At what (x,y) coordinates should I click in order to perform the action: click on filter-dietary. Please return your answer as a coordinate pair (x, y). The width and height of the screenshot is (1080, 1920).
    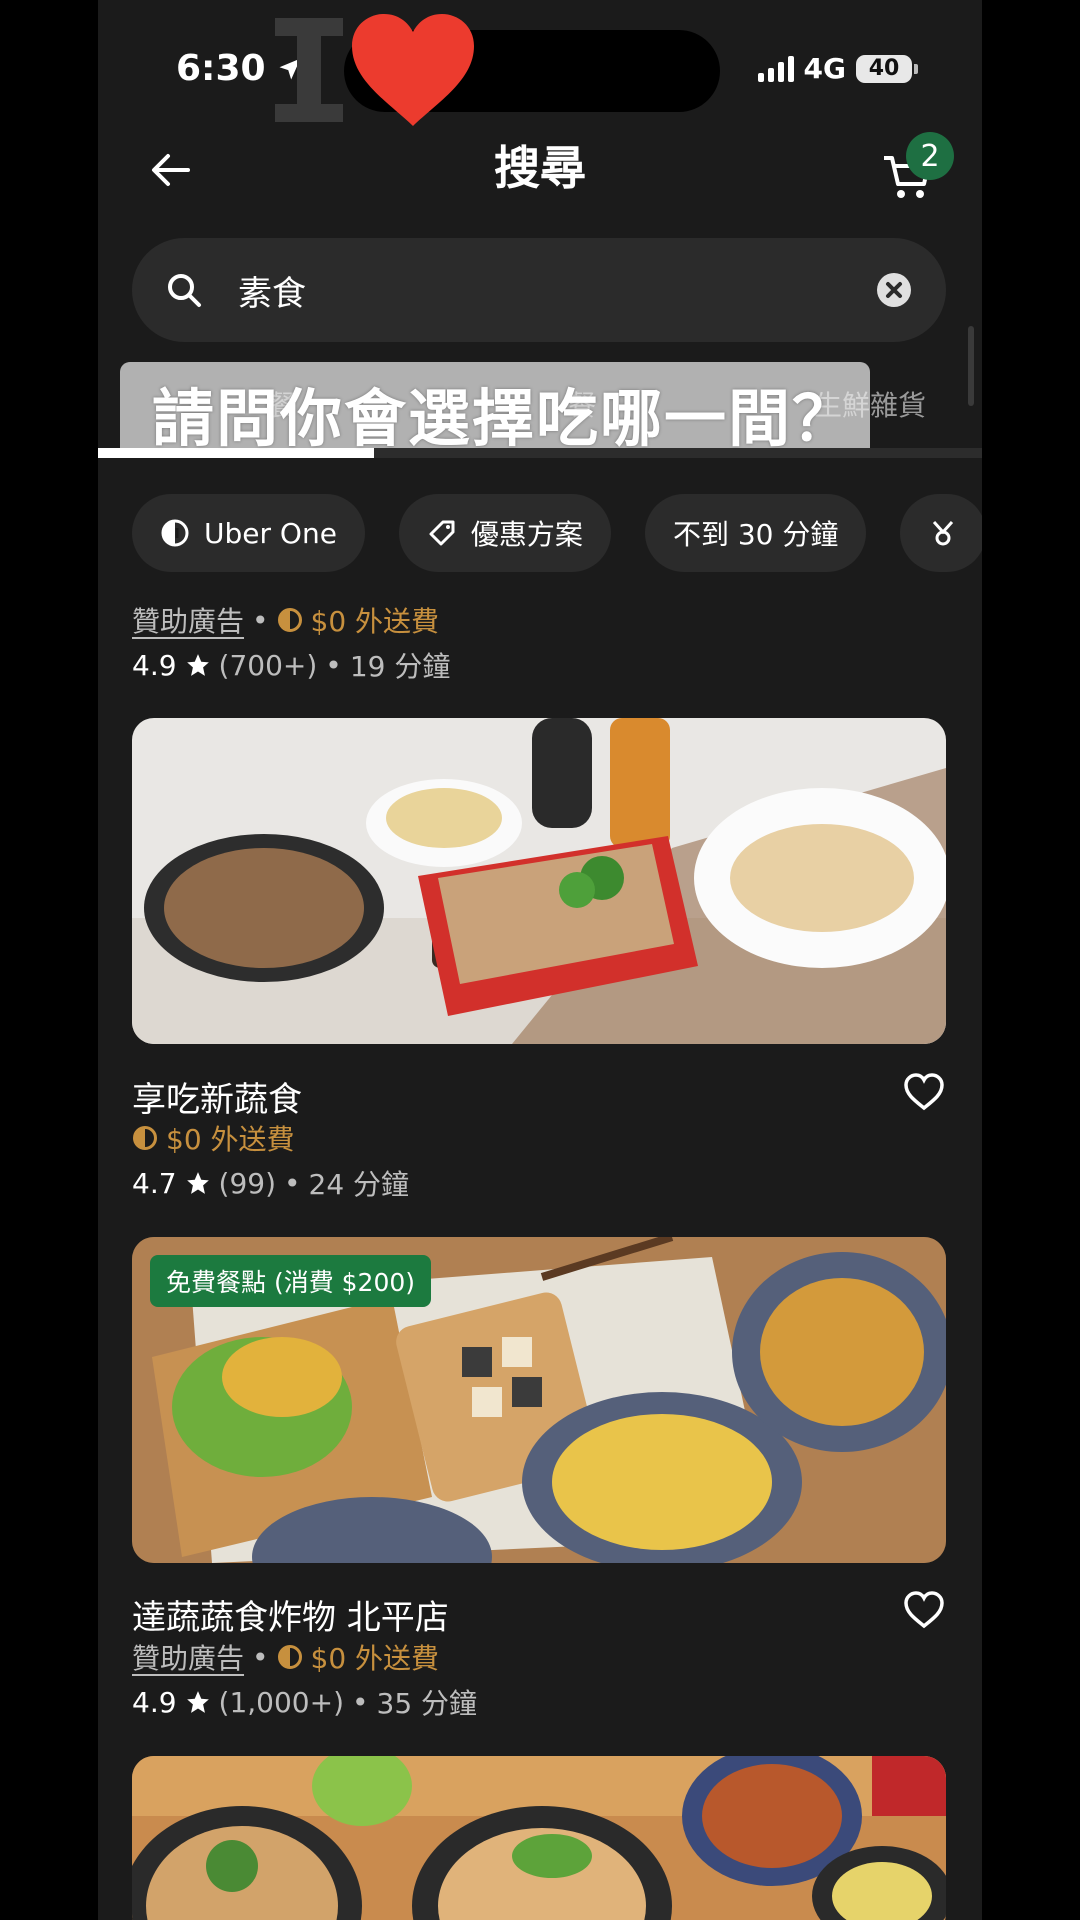
    Looking at the image, I should click on (941, 533).